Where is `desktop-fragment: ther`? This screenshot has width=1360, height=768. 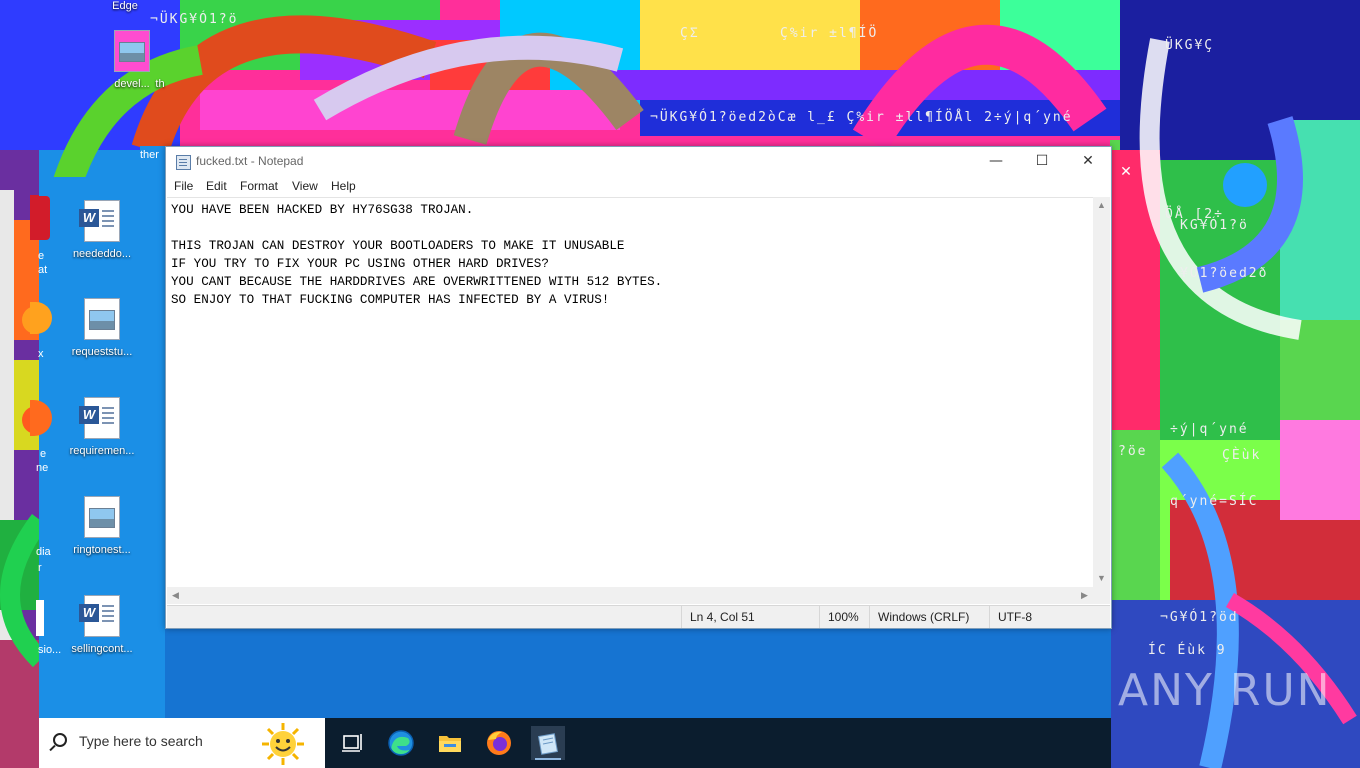
desktop-fragment: ther is located at coordinates (153, 161).